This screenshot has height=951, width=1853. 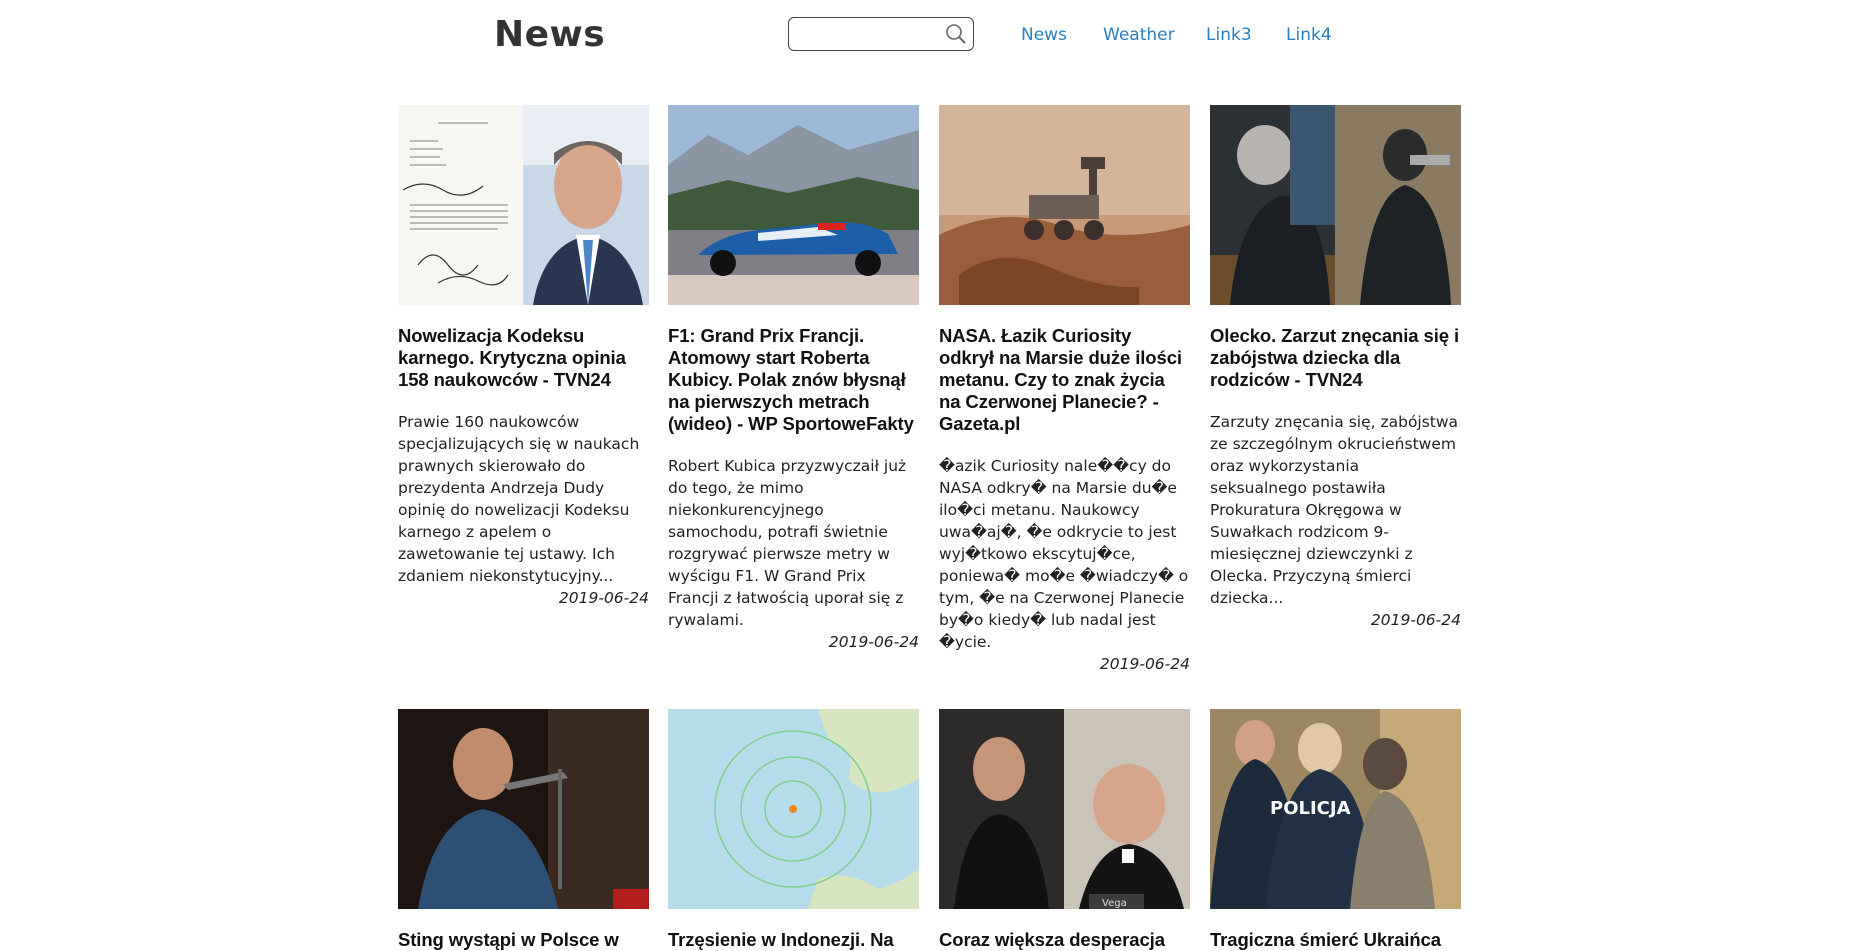 I want to click on article-card: Sting wystąpi w Polsce w, so click(x=523, y=830).